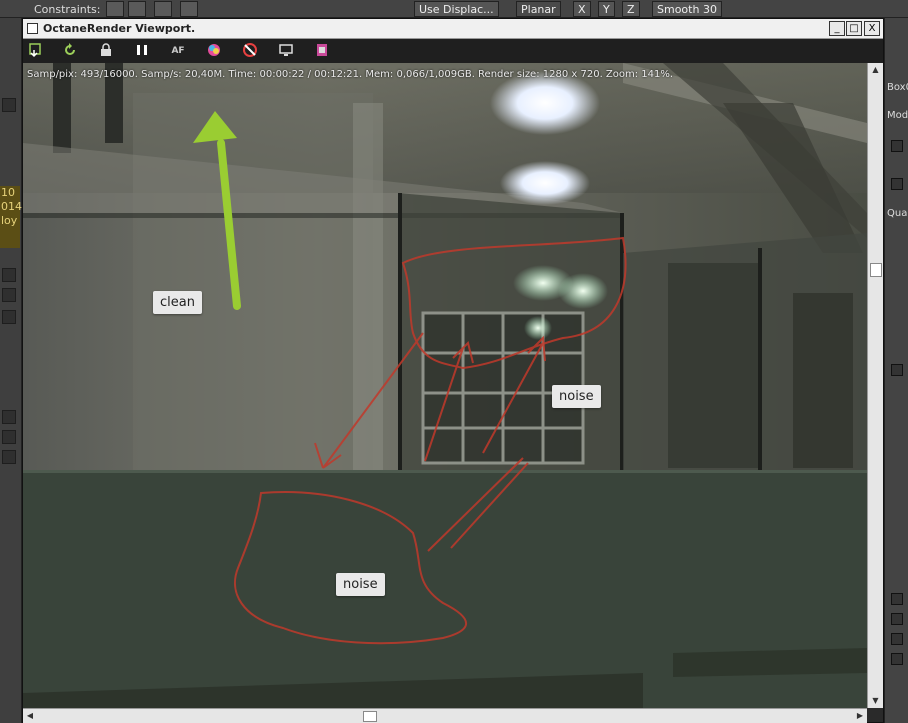  What do you see at coordinates (8, 192) in the screenshot?
I see `host-yellow-line: 10` at bounding box center [8, 192].